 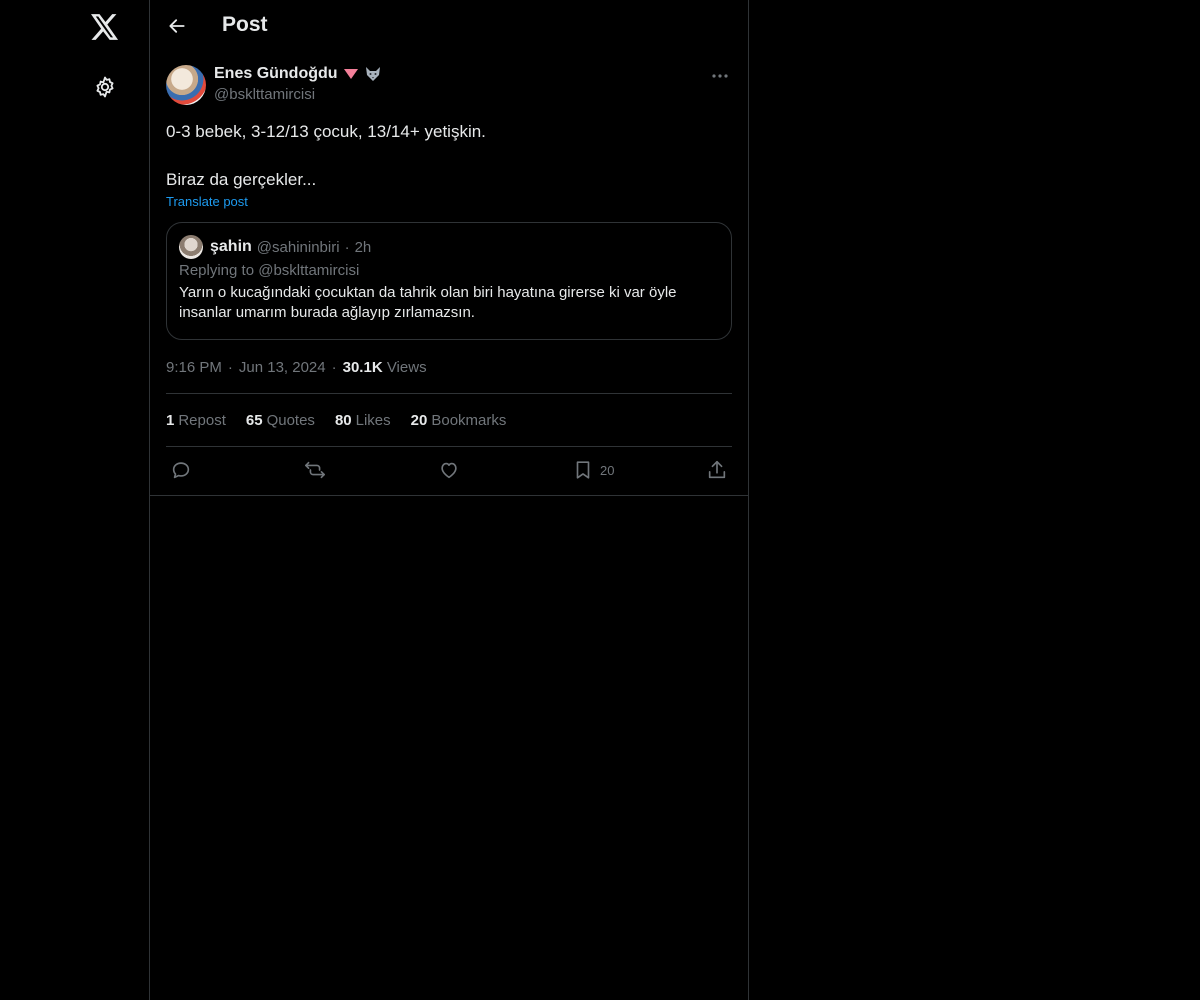 What do you see at coordinates (607, 470) in the screenshot?
I see `bookmark-count: 20` at bounding box center [607, 470].